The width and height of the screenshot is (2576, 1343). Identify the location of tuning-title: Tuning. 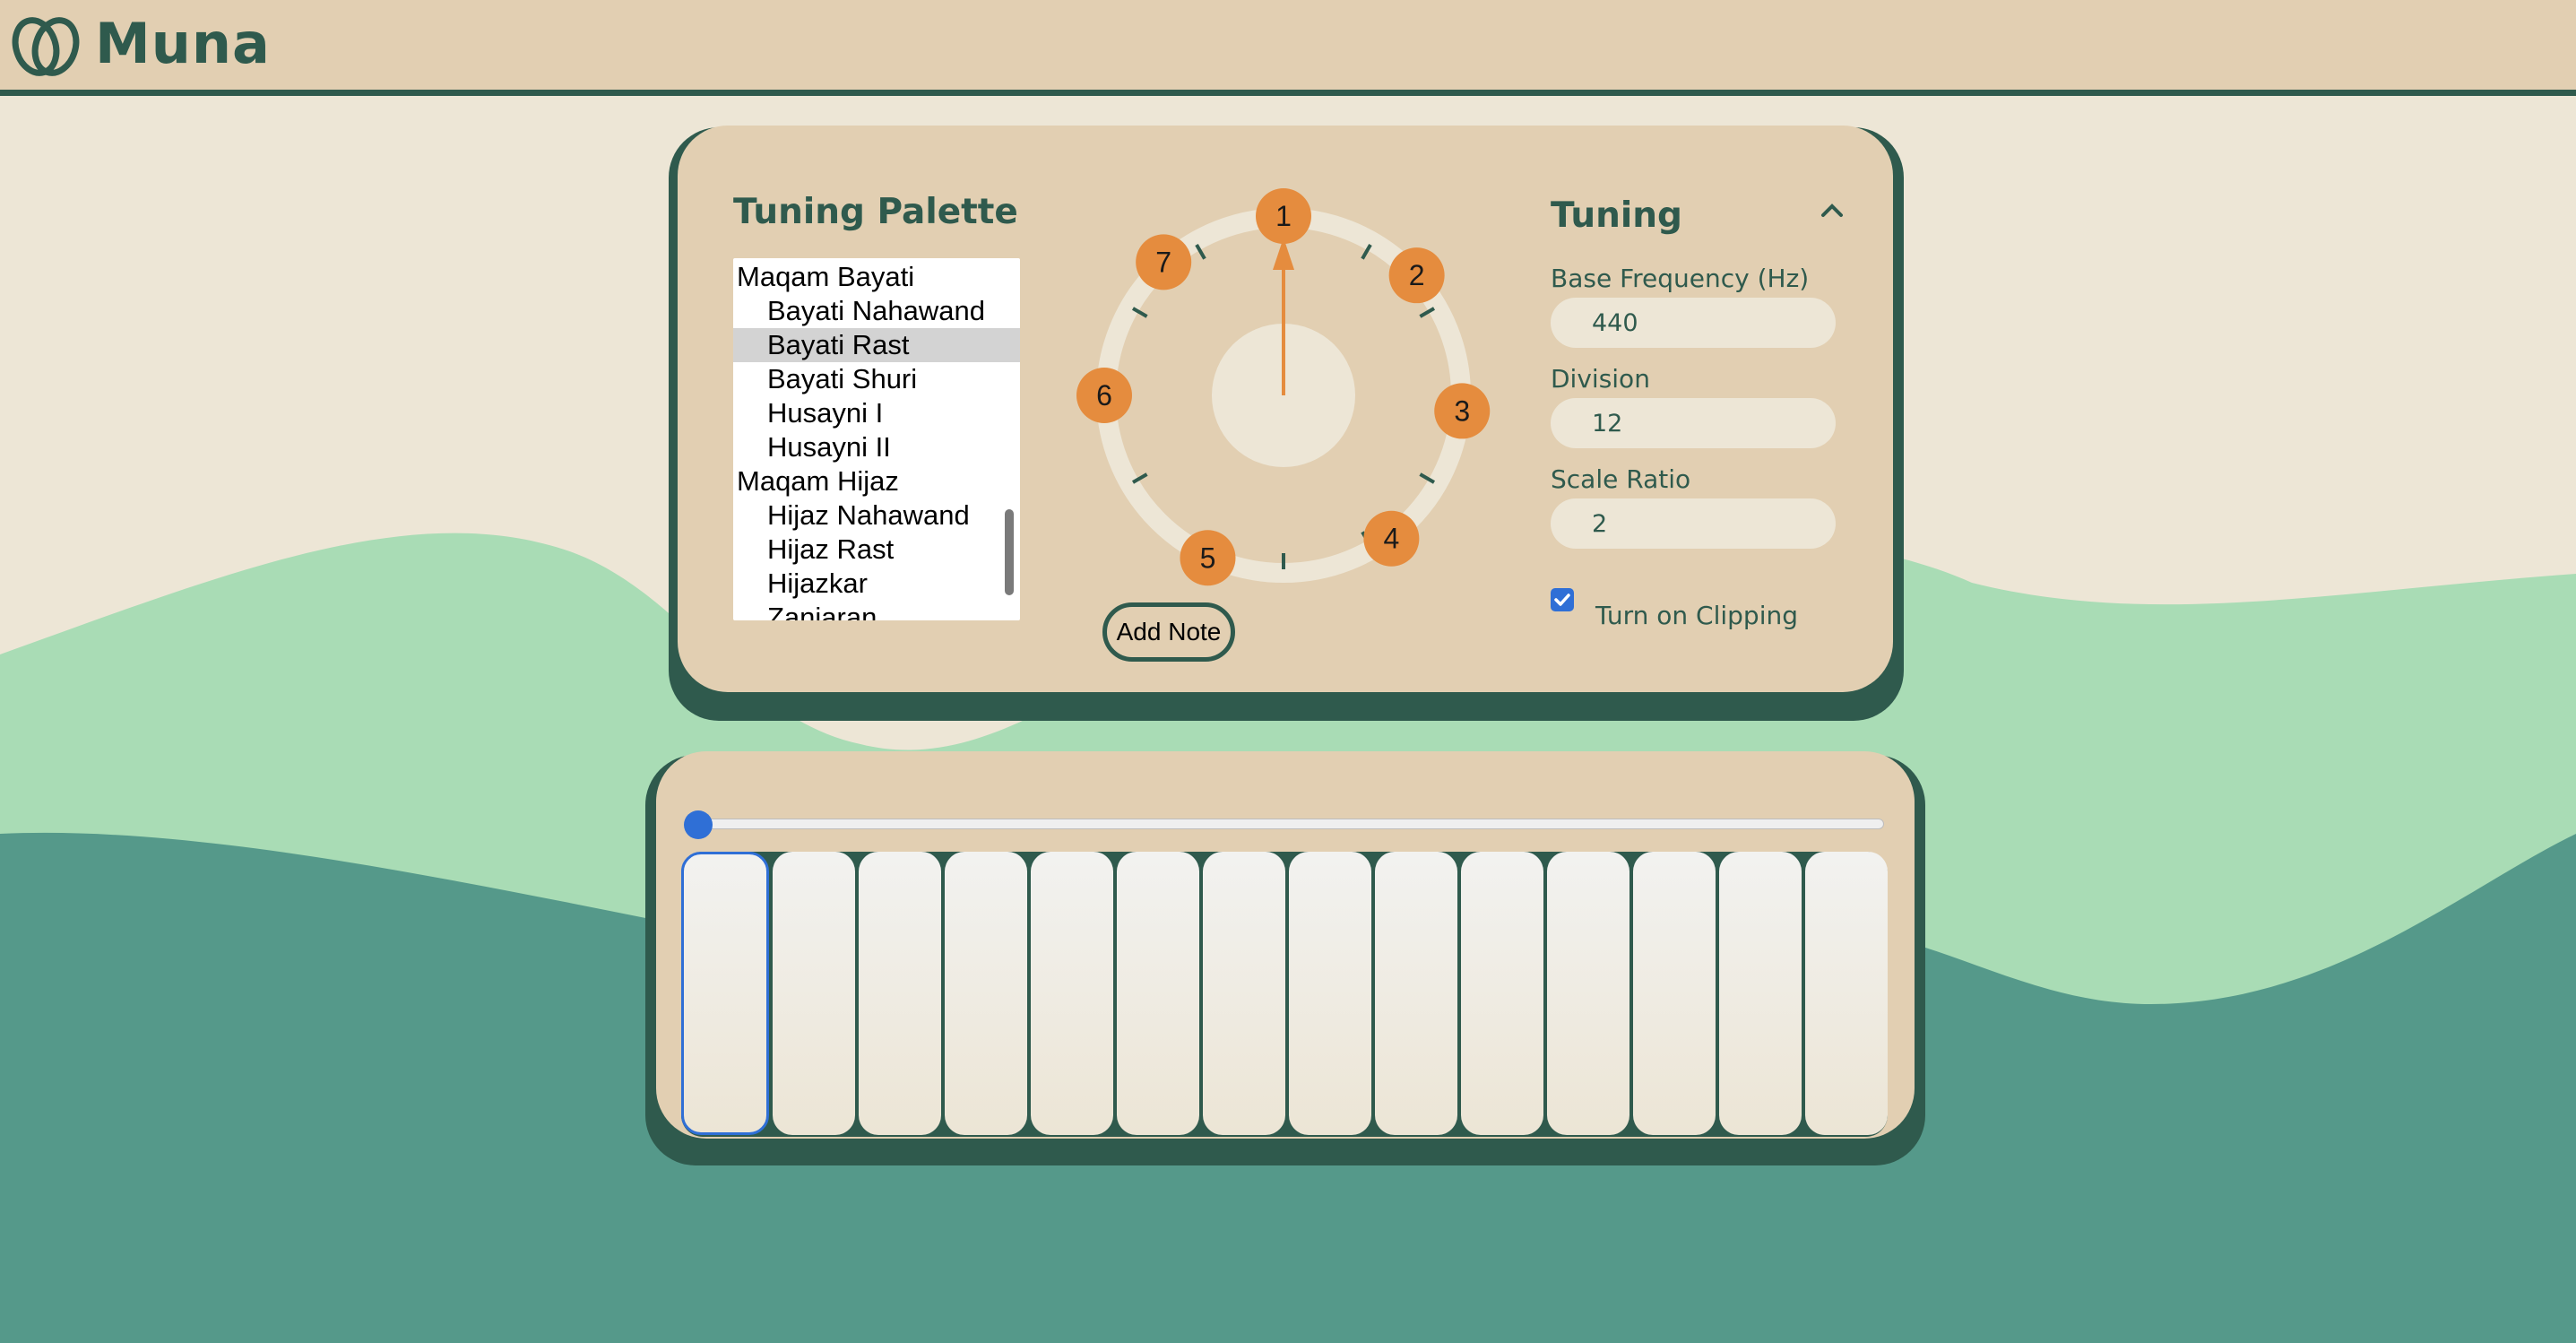
(1616, 215).